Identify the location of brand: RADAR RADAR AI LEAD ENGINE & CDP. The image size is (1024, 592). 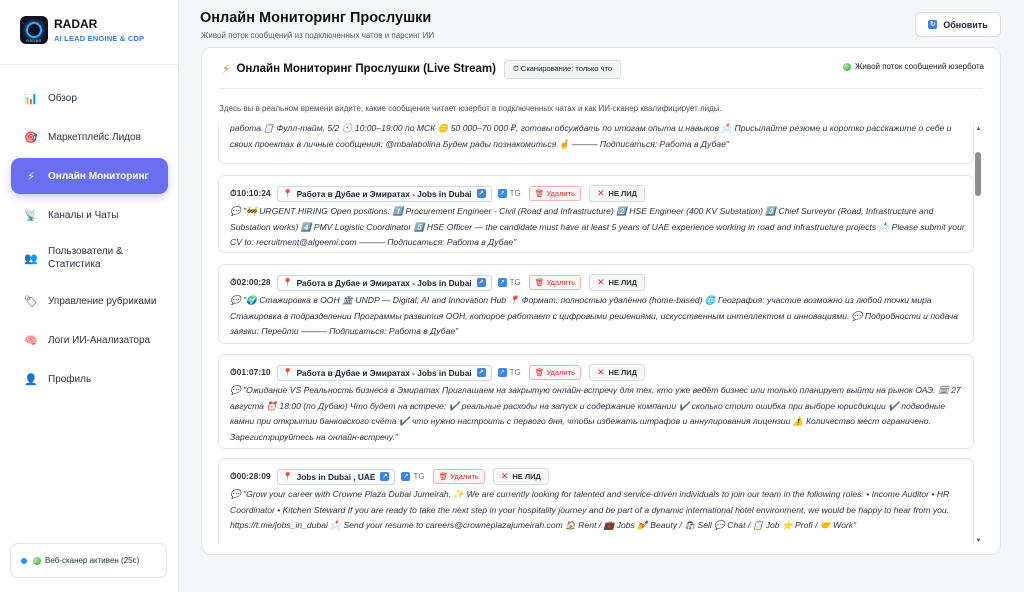
(82, 30).